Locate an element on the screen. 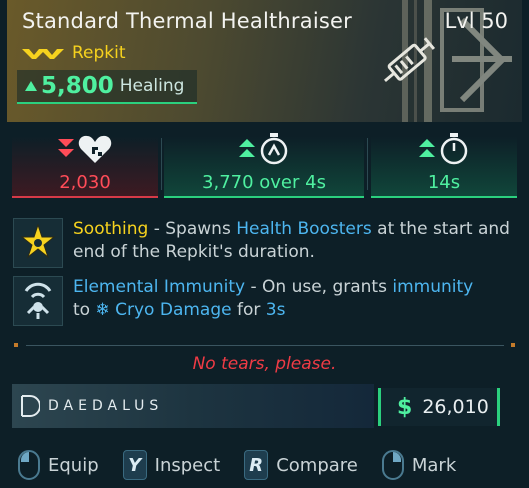  stat-duration: 14s is located at coordinates (444, 164).